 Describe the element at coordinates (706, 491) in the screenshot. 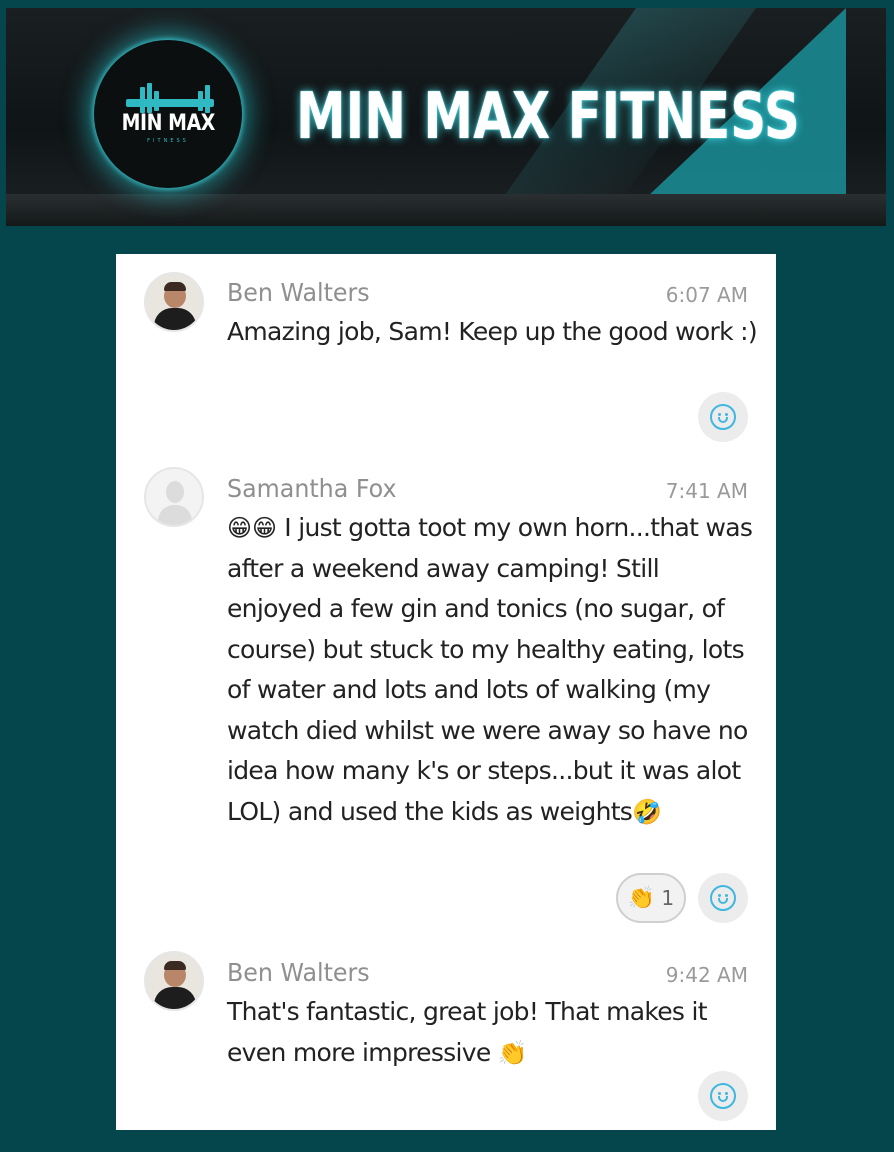

I see `timestamp: 7:41 AM` at that location.